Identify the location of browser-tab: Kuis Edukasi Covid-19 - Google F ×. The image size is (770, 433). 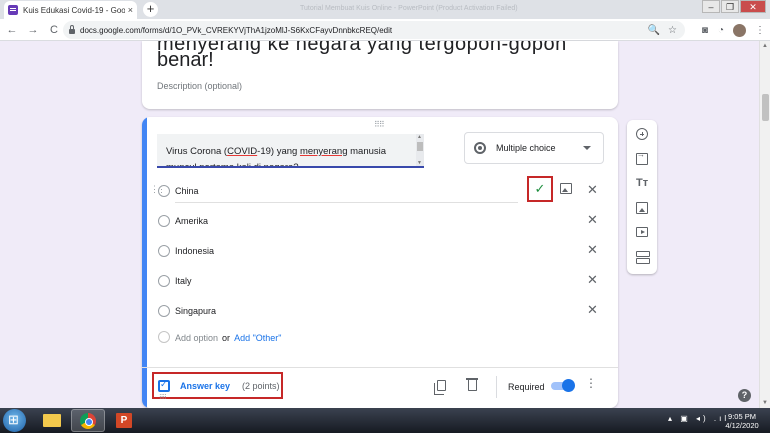
(70, 10).